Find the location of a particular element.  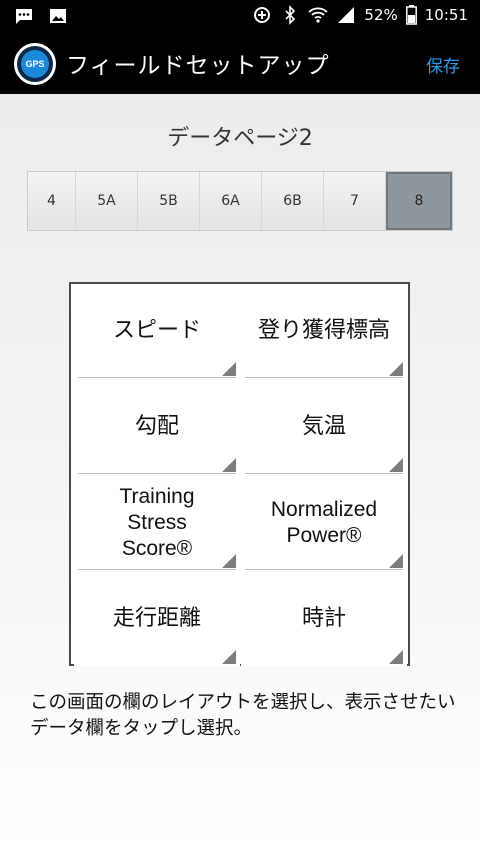

clock: 10:51 is located at coordinates (446, 15).